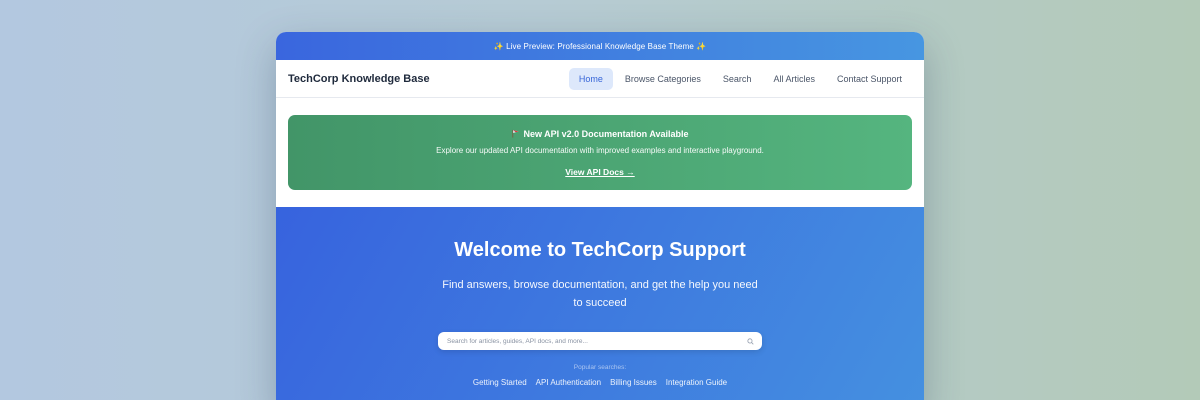  I want to click on site-brand: TechCorp Knowledge Base, so click(359, 79).